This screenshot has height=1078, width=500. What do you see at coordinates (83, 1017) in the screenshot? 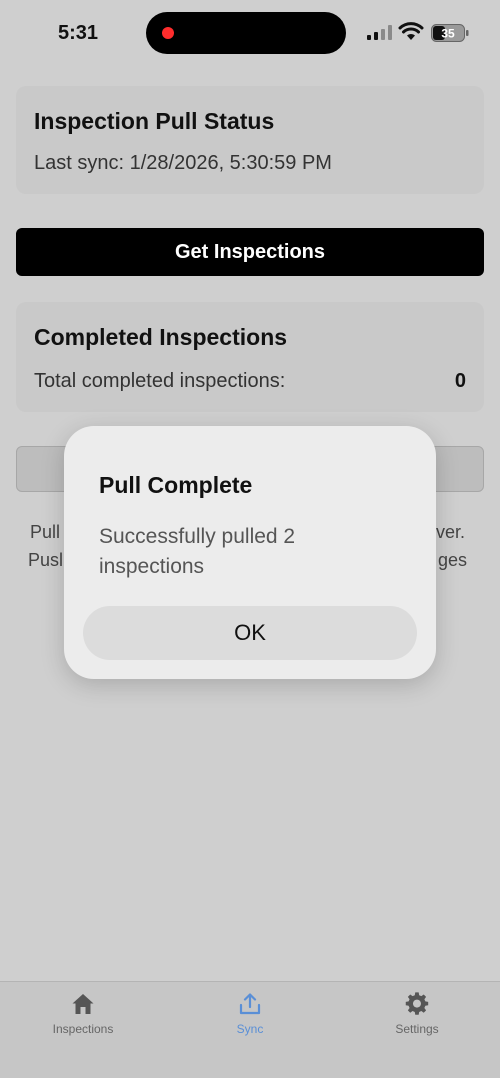
I see `tab-inspections: Inspections` at bounding box center [83, 1017].